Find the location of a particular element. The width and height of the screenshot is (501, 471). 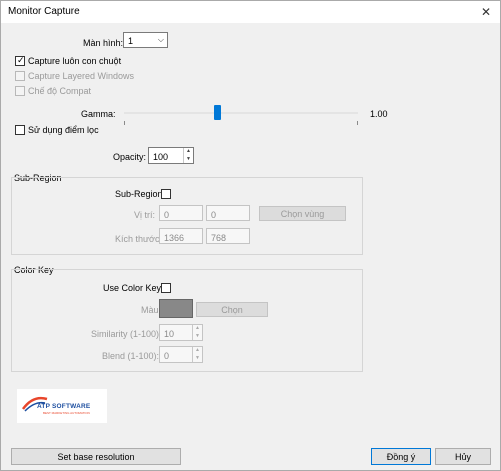

choose-color-button-label: Chọn is located at coordinates (232, 310).